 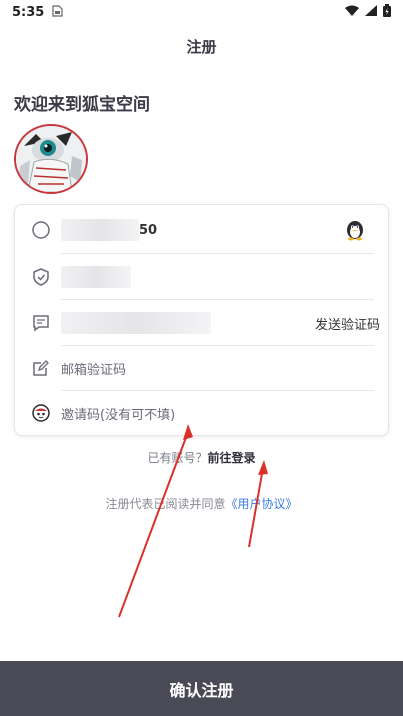 I want to click on phone-field: 50, so click(x=217, y=230).